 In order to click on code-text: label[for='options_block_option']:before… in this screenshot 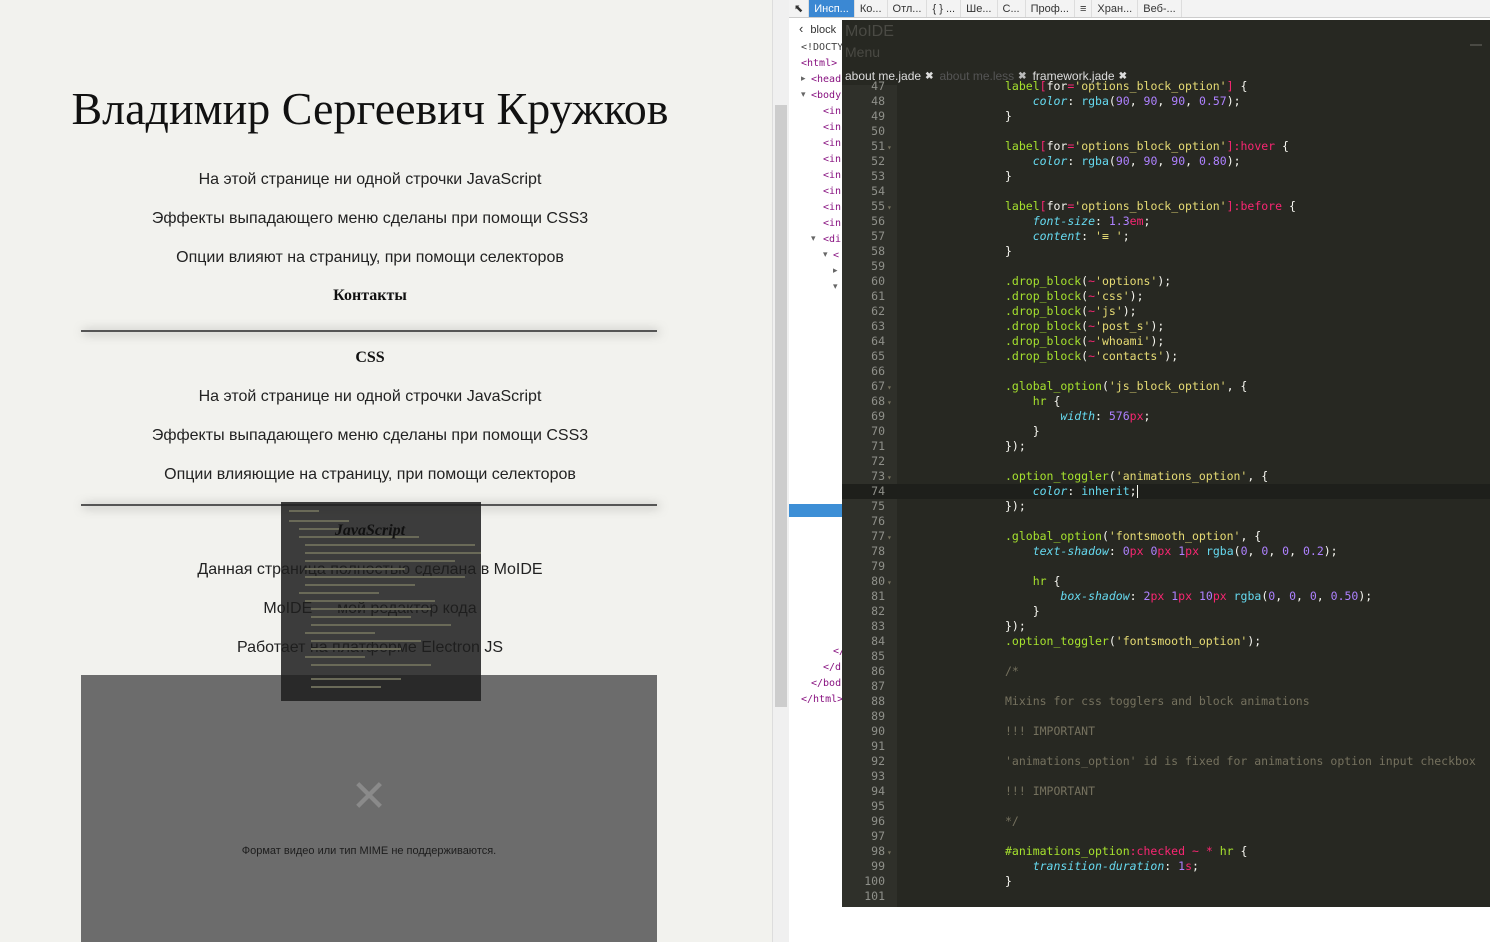, I will do `click(1150, 206)`.